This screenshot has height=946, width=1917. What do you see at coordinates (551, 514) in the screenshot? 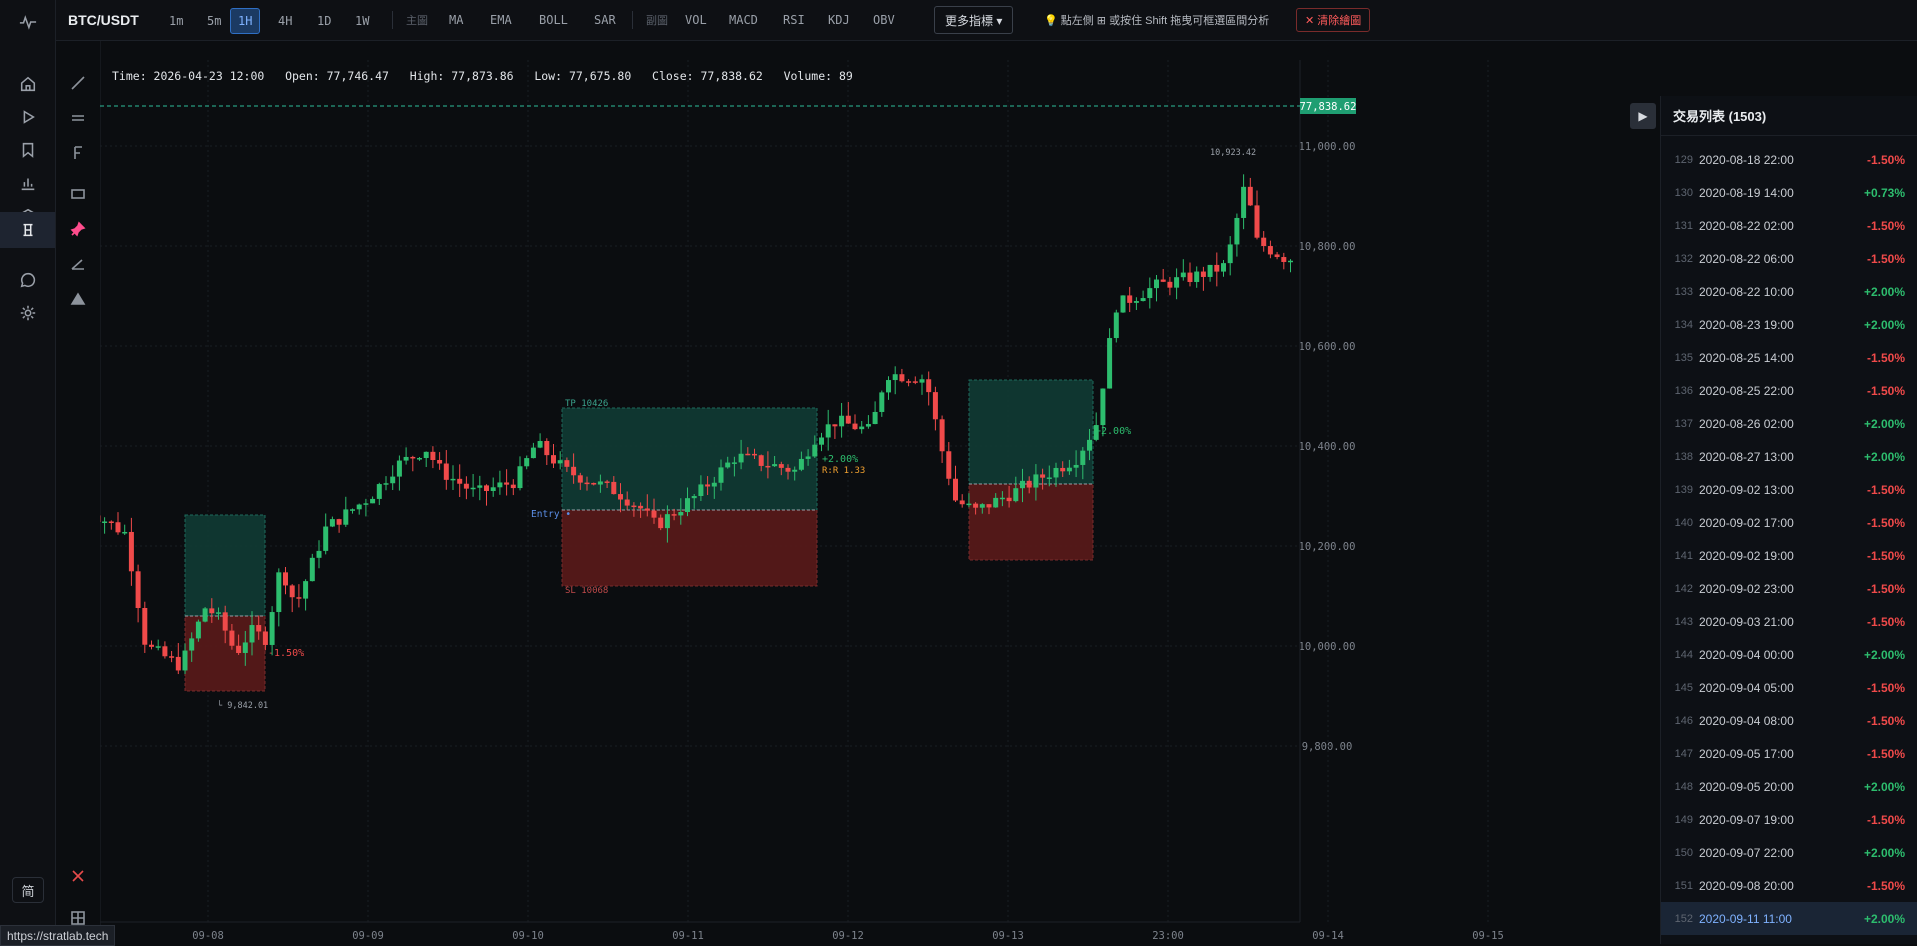
I see `trade-2-entry-label: Entry •` at bounding box center [551, 514].